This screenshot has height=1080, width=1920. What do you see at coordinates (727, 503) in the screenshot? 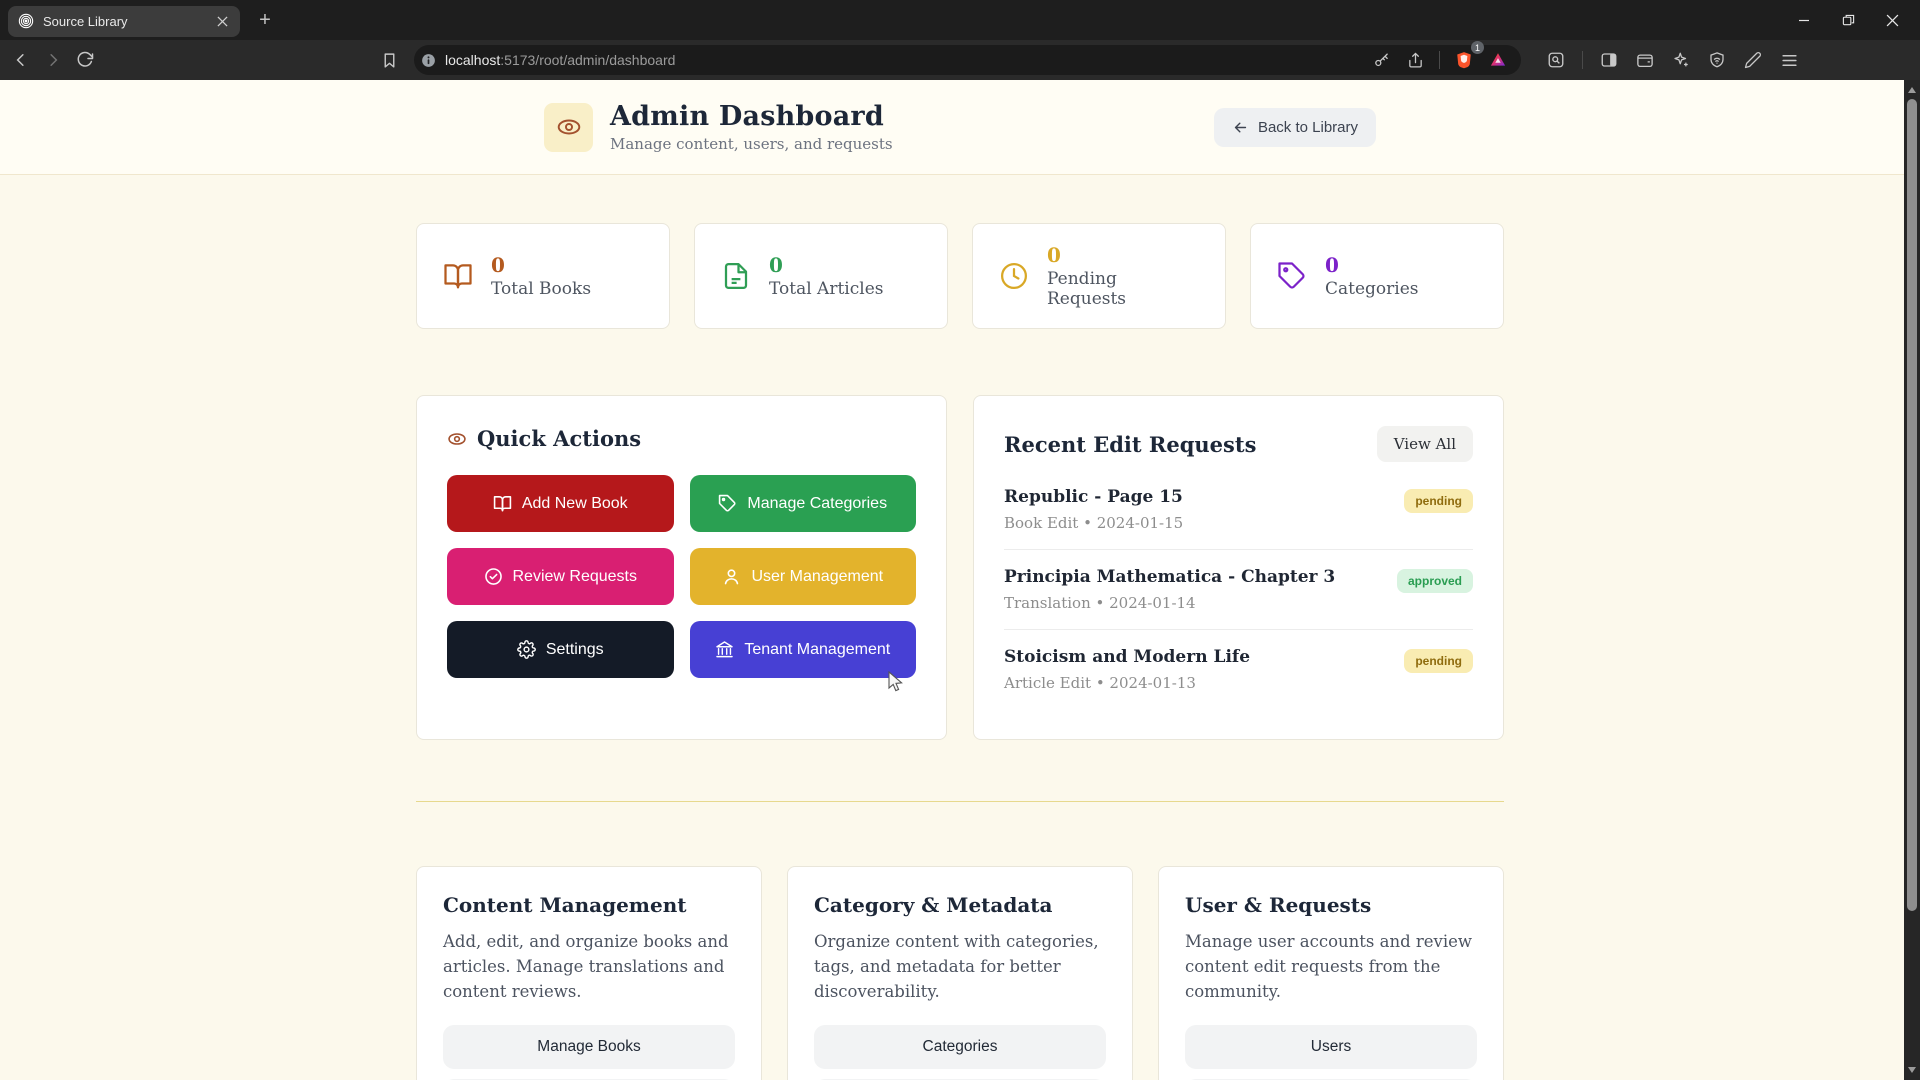
I see `tag-icon` at bounding box center [727, 503].